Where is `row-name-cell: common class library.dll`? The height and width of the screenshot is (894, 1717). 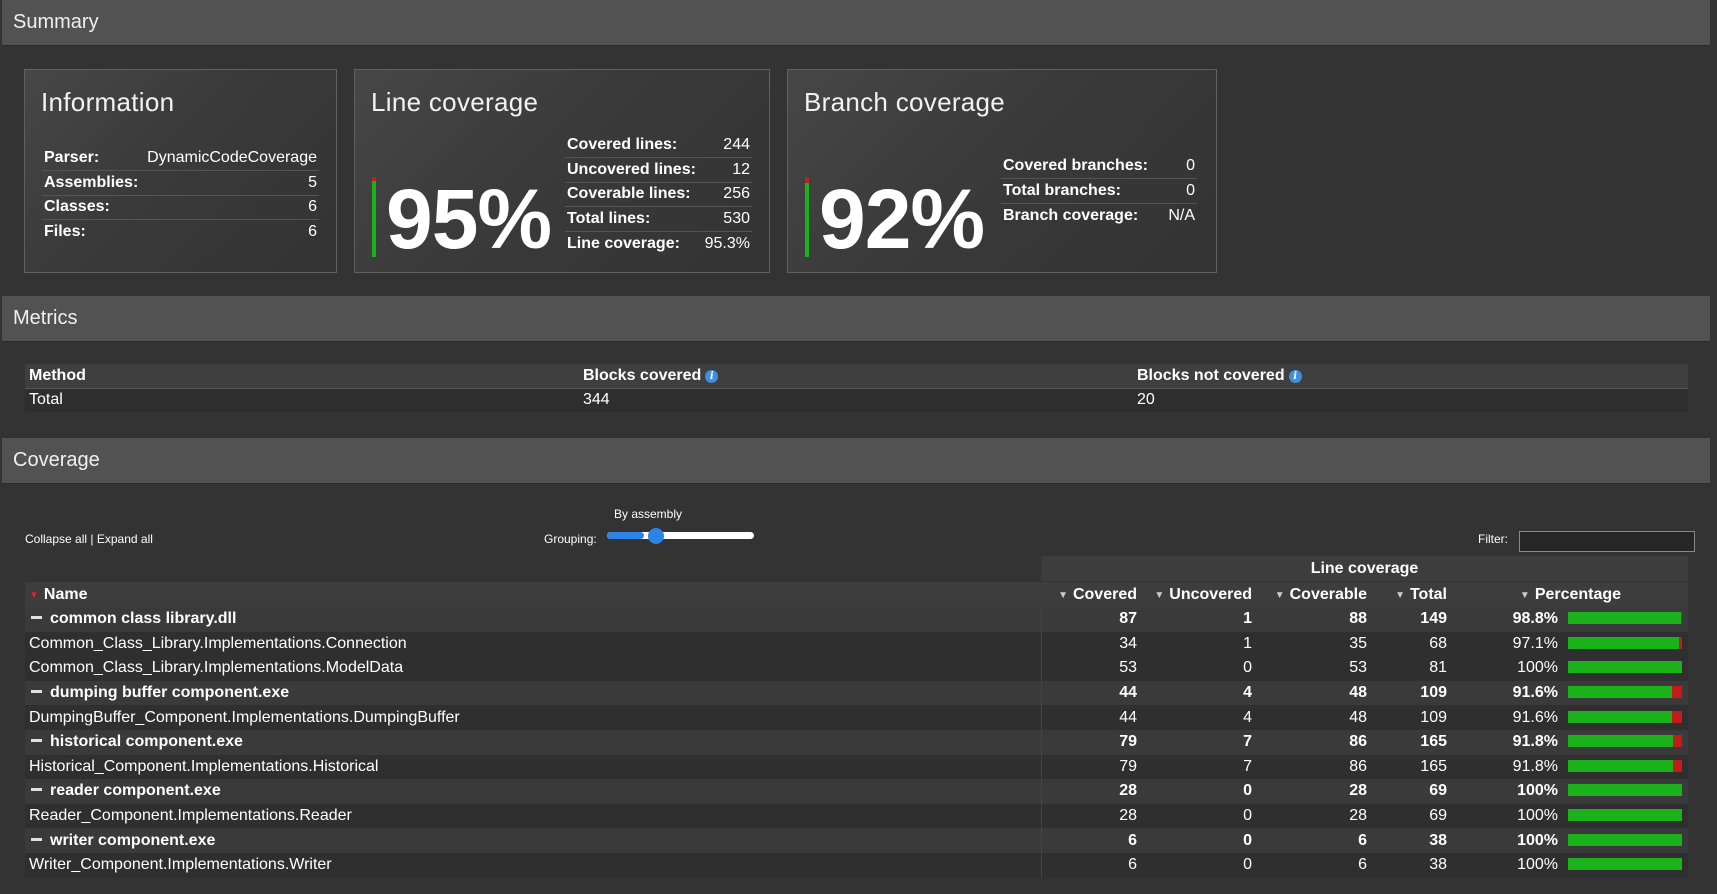
row-name-cell: common class library.dll is located at coordinates (533, 619).